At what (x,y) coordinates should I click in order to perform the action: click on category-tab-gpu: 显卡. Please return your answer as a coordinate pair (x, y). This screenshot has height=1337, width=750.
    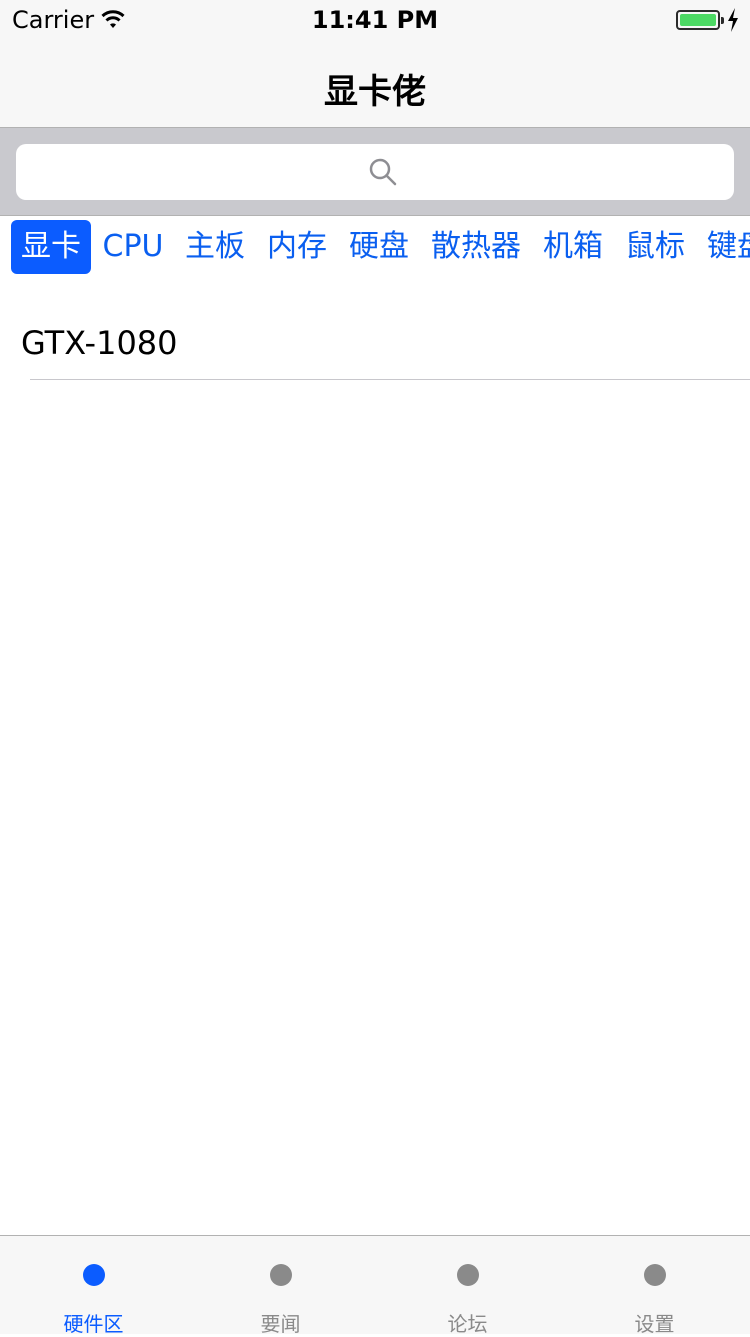
    Looking at the image, I should click on (51, 247).